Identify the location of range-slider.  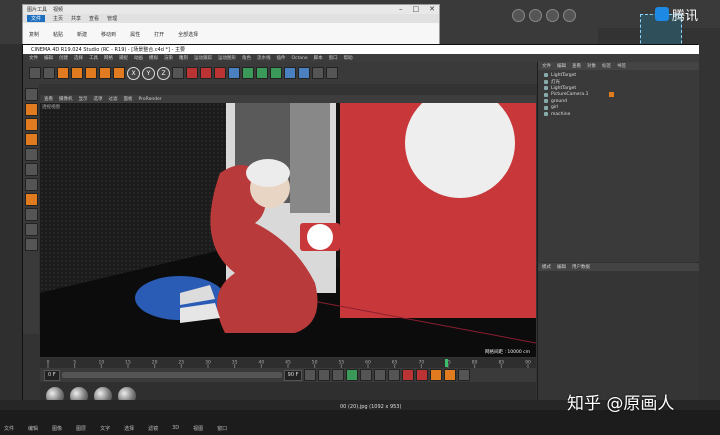
(171, 375).